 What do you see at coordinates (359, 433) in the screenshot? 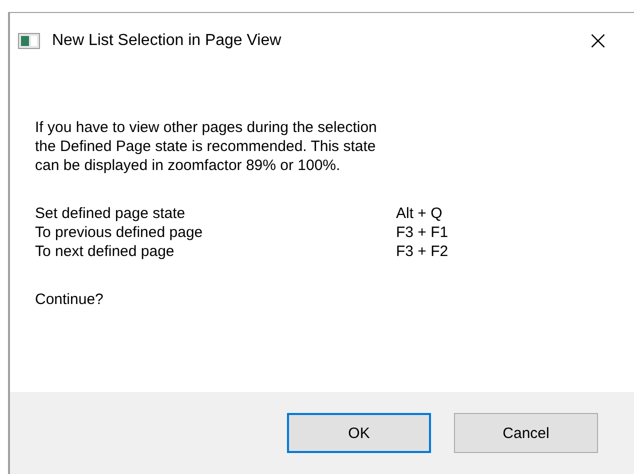
I see `ok-button: OK` at bounding box center [359, 433].